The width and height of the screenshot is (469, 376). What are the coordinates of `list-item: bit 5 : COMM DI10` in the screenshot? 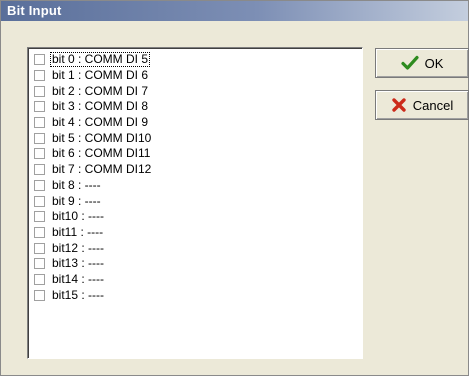 It's located at (198, 138).